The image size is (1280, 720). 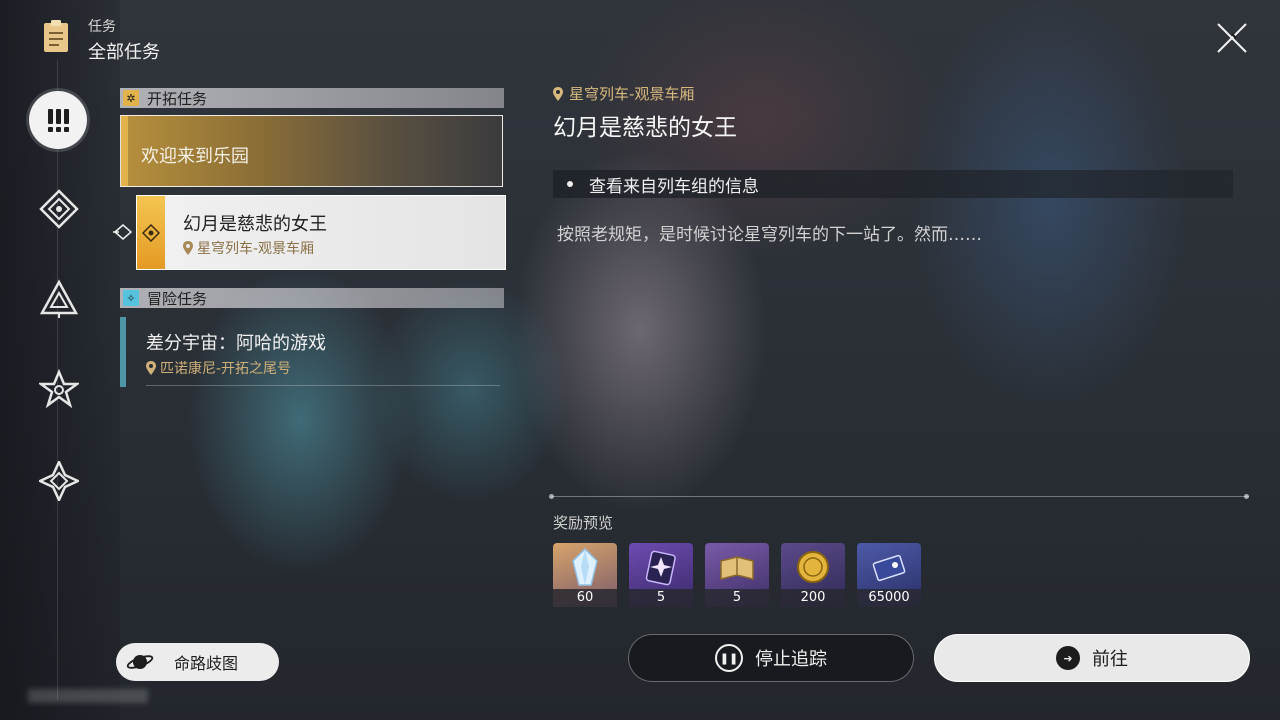 I want to click on reward-item-fuel: 5, so click(x=661, y=575).